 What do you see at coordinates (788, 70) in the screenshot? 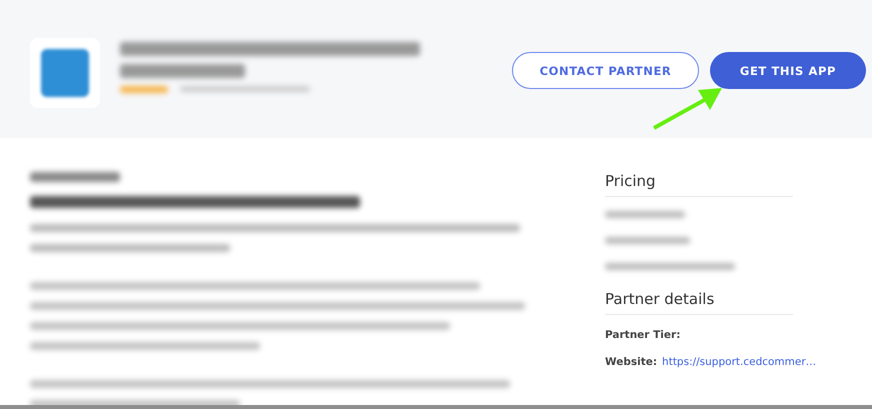
I see `get-app-button: GET THIS APP` at bounding box center [788, 70].